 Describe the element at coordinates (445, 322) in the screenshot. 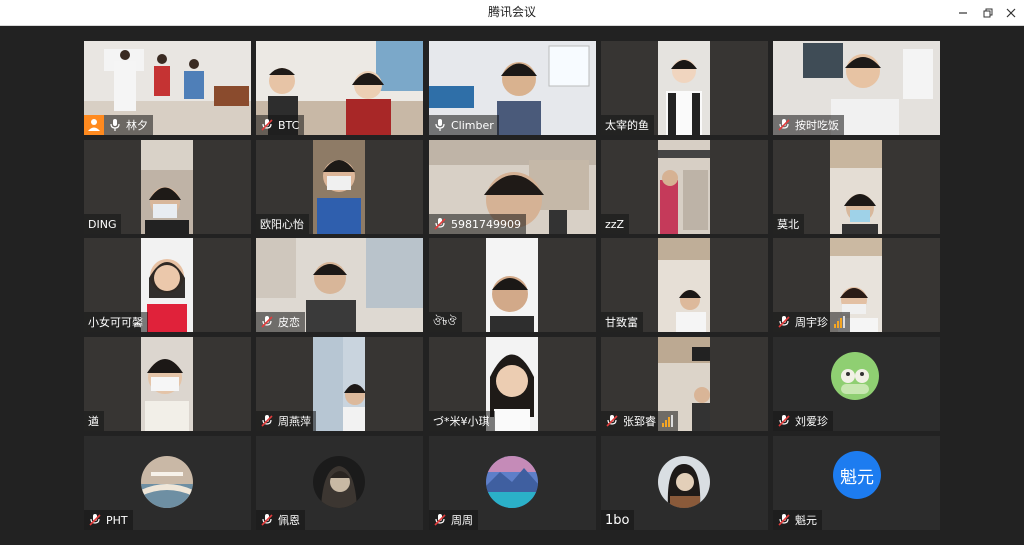

I see `participant-label: ঔ৳ঔ` at that location.